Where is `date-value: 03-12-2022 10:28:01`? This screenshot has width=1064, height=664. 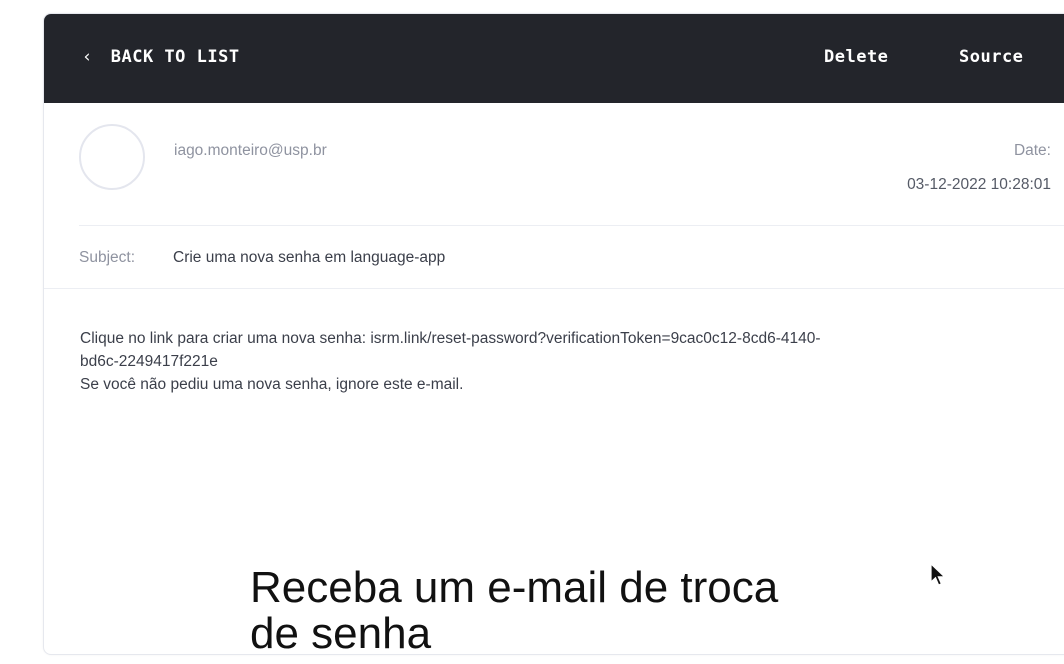 date-value: 03-12-2022 10:28:01 is located at coordinates (979, 184).